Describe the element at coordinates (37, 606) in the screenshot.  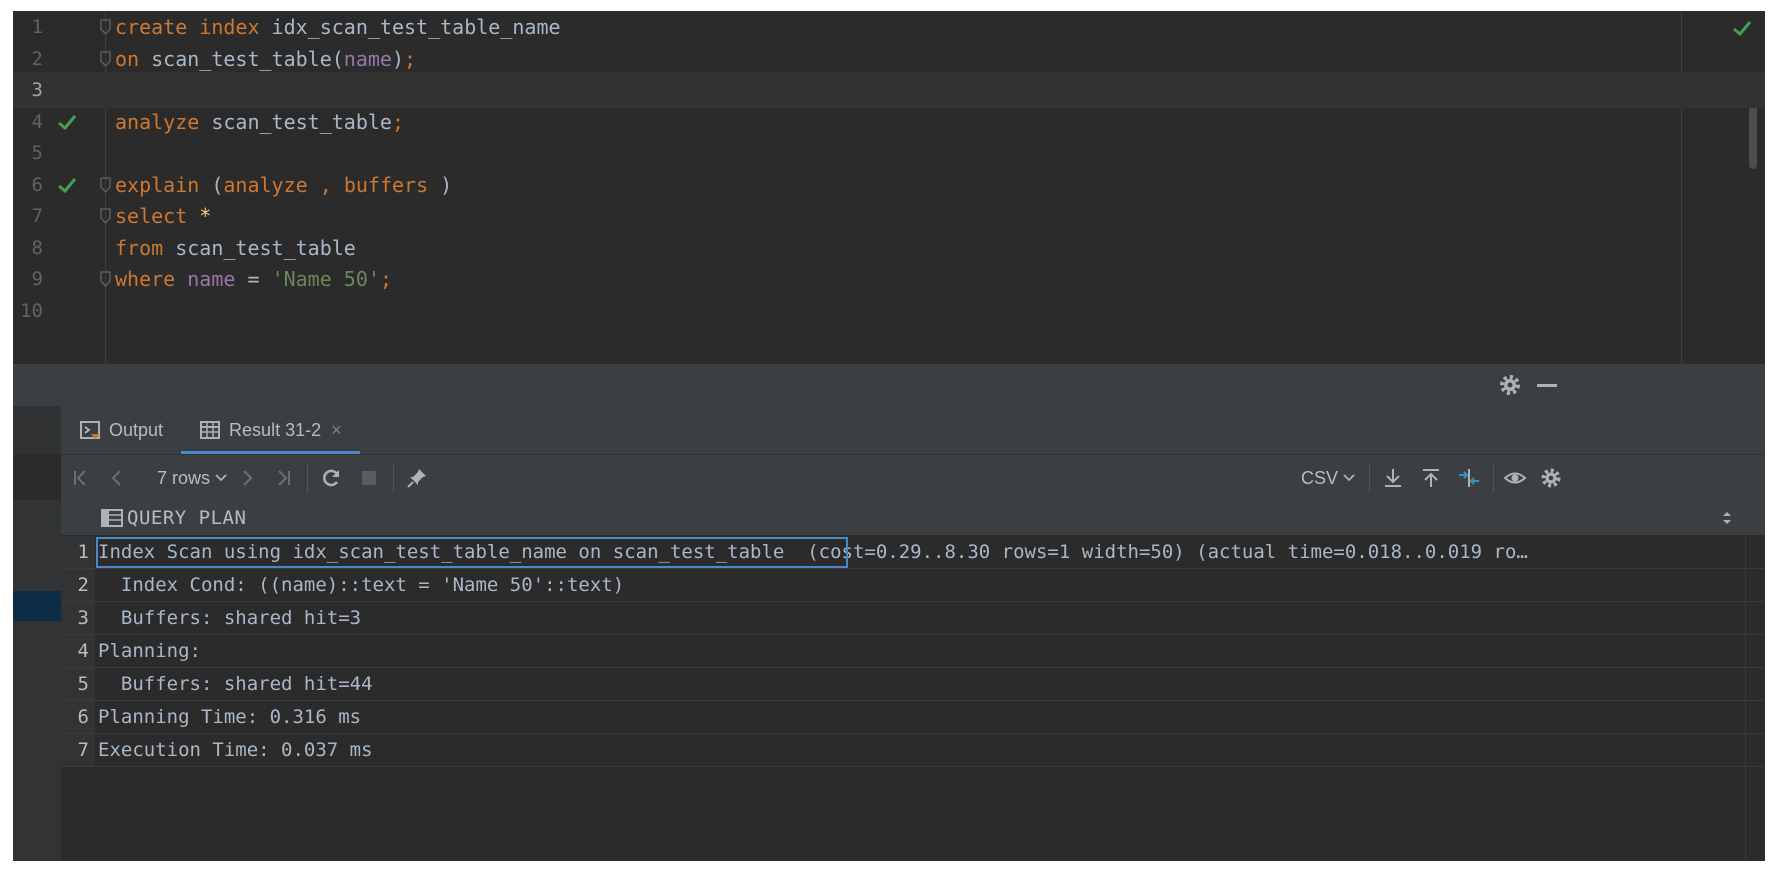
I see `grid-left-marker` at that location.